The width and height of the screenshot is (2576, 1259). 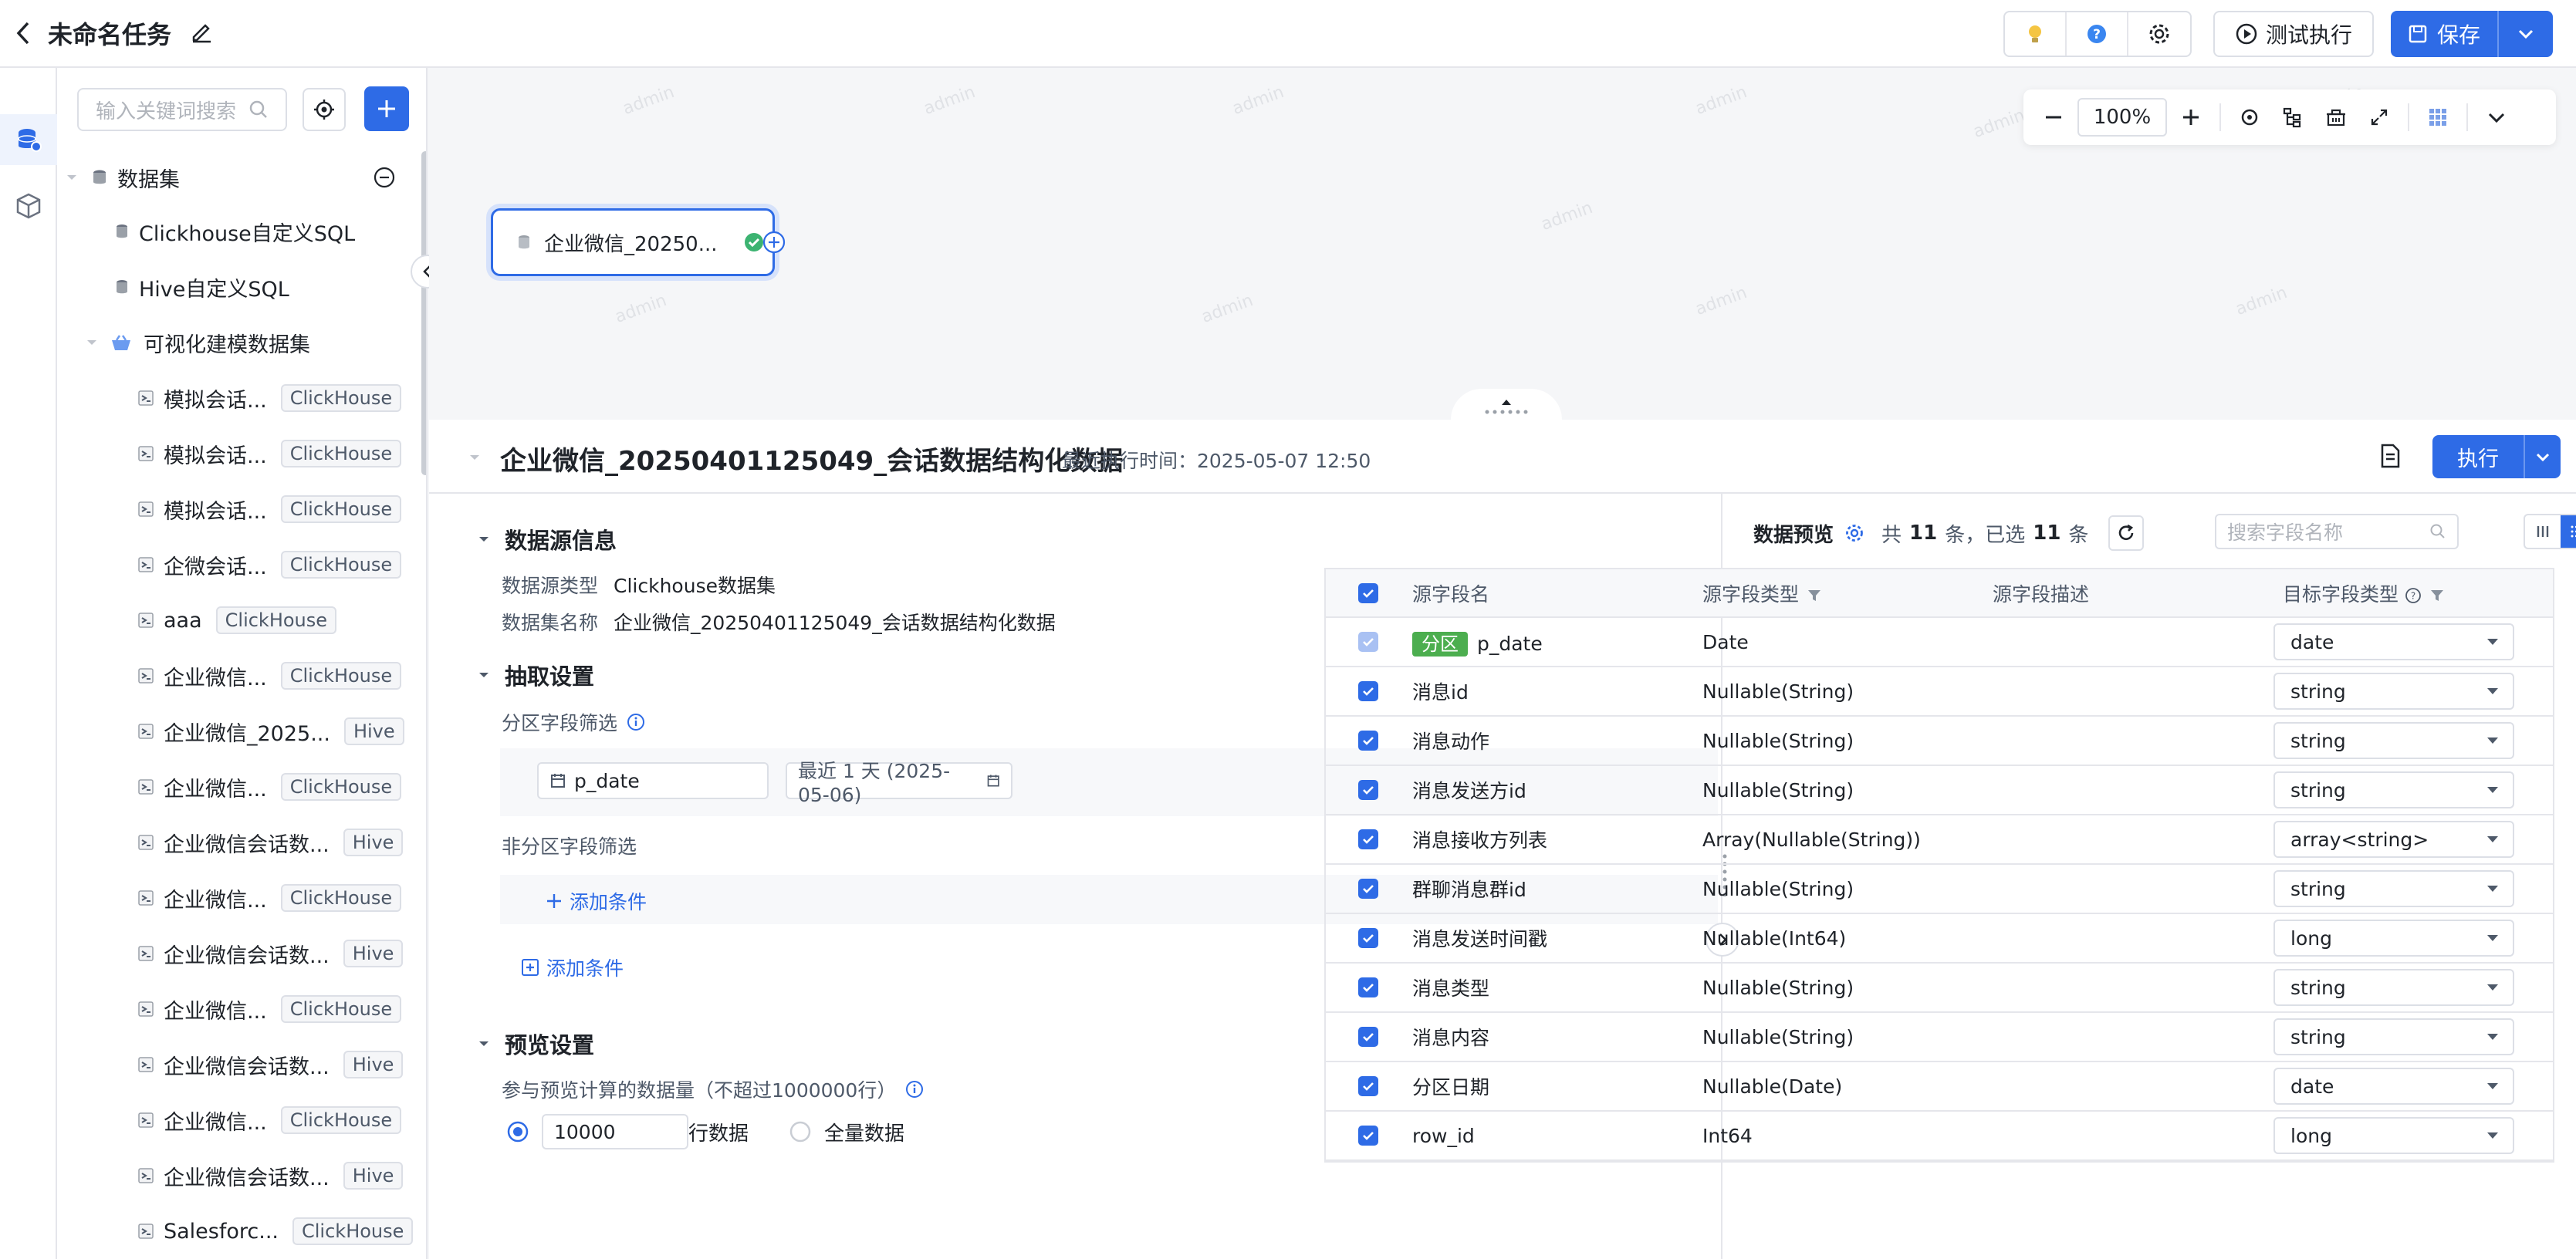 What do you see at coordinates (774, 243) in the screenshot?
I see `add-node-icon` at bounding box center [774, 243].